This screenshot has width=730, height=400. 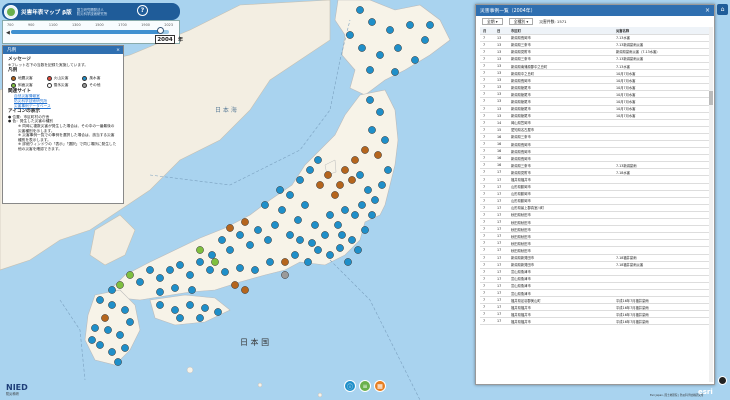 What do you see at coordinates (722, 9) in the screenshot?
I see `home-icon: ⌂` at bounding box center [722, 9].